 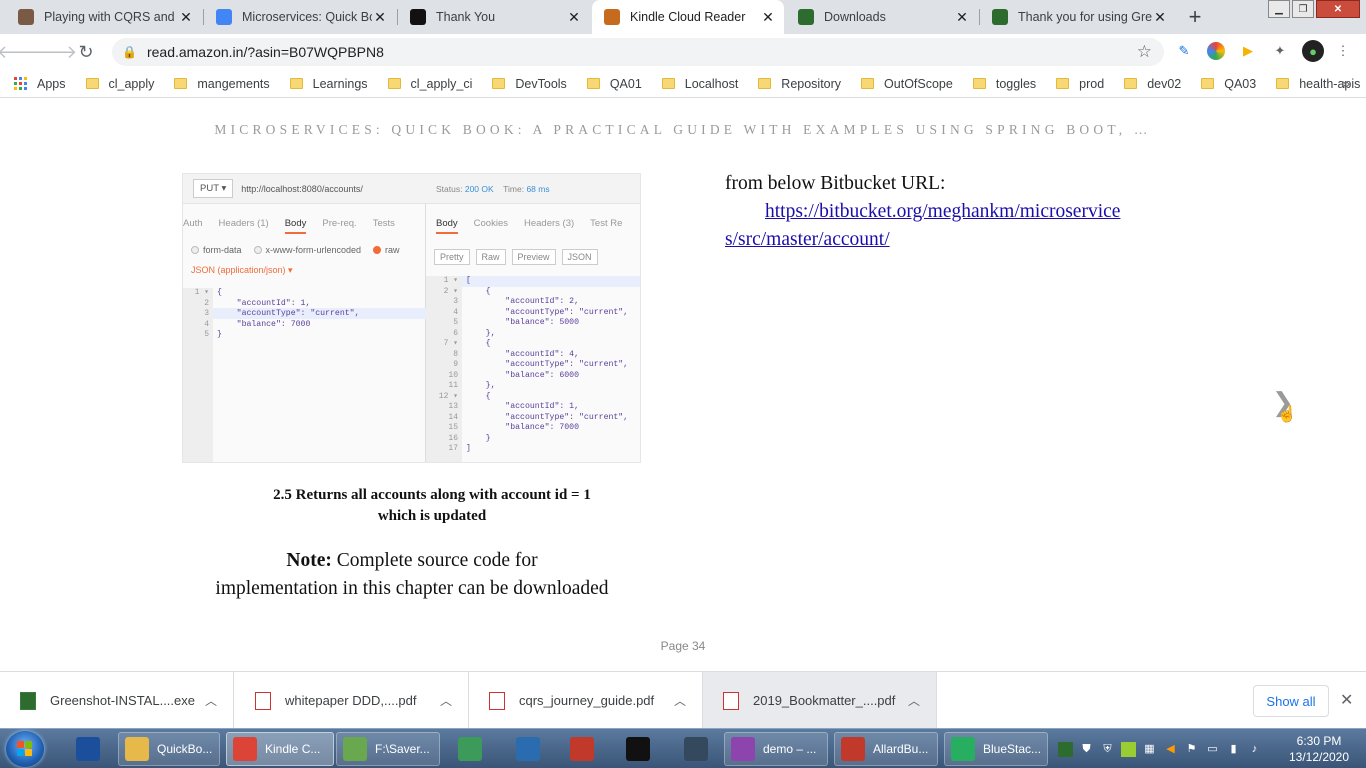 What do you see at coordinates (131, 83) in the screenshot?
I see `bookmark-label: cl_apply` at bounding box center [131, 83].